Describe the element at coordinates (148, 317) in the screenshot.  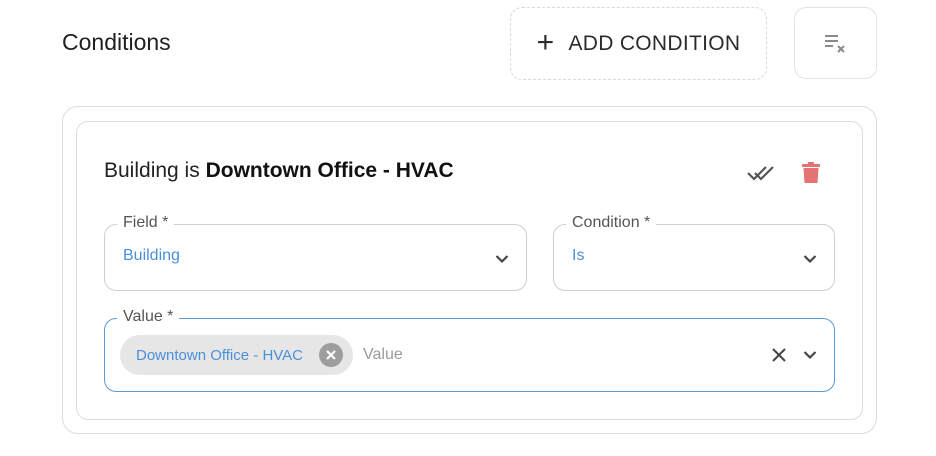
I see `value-select-label: Value *` at that location.